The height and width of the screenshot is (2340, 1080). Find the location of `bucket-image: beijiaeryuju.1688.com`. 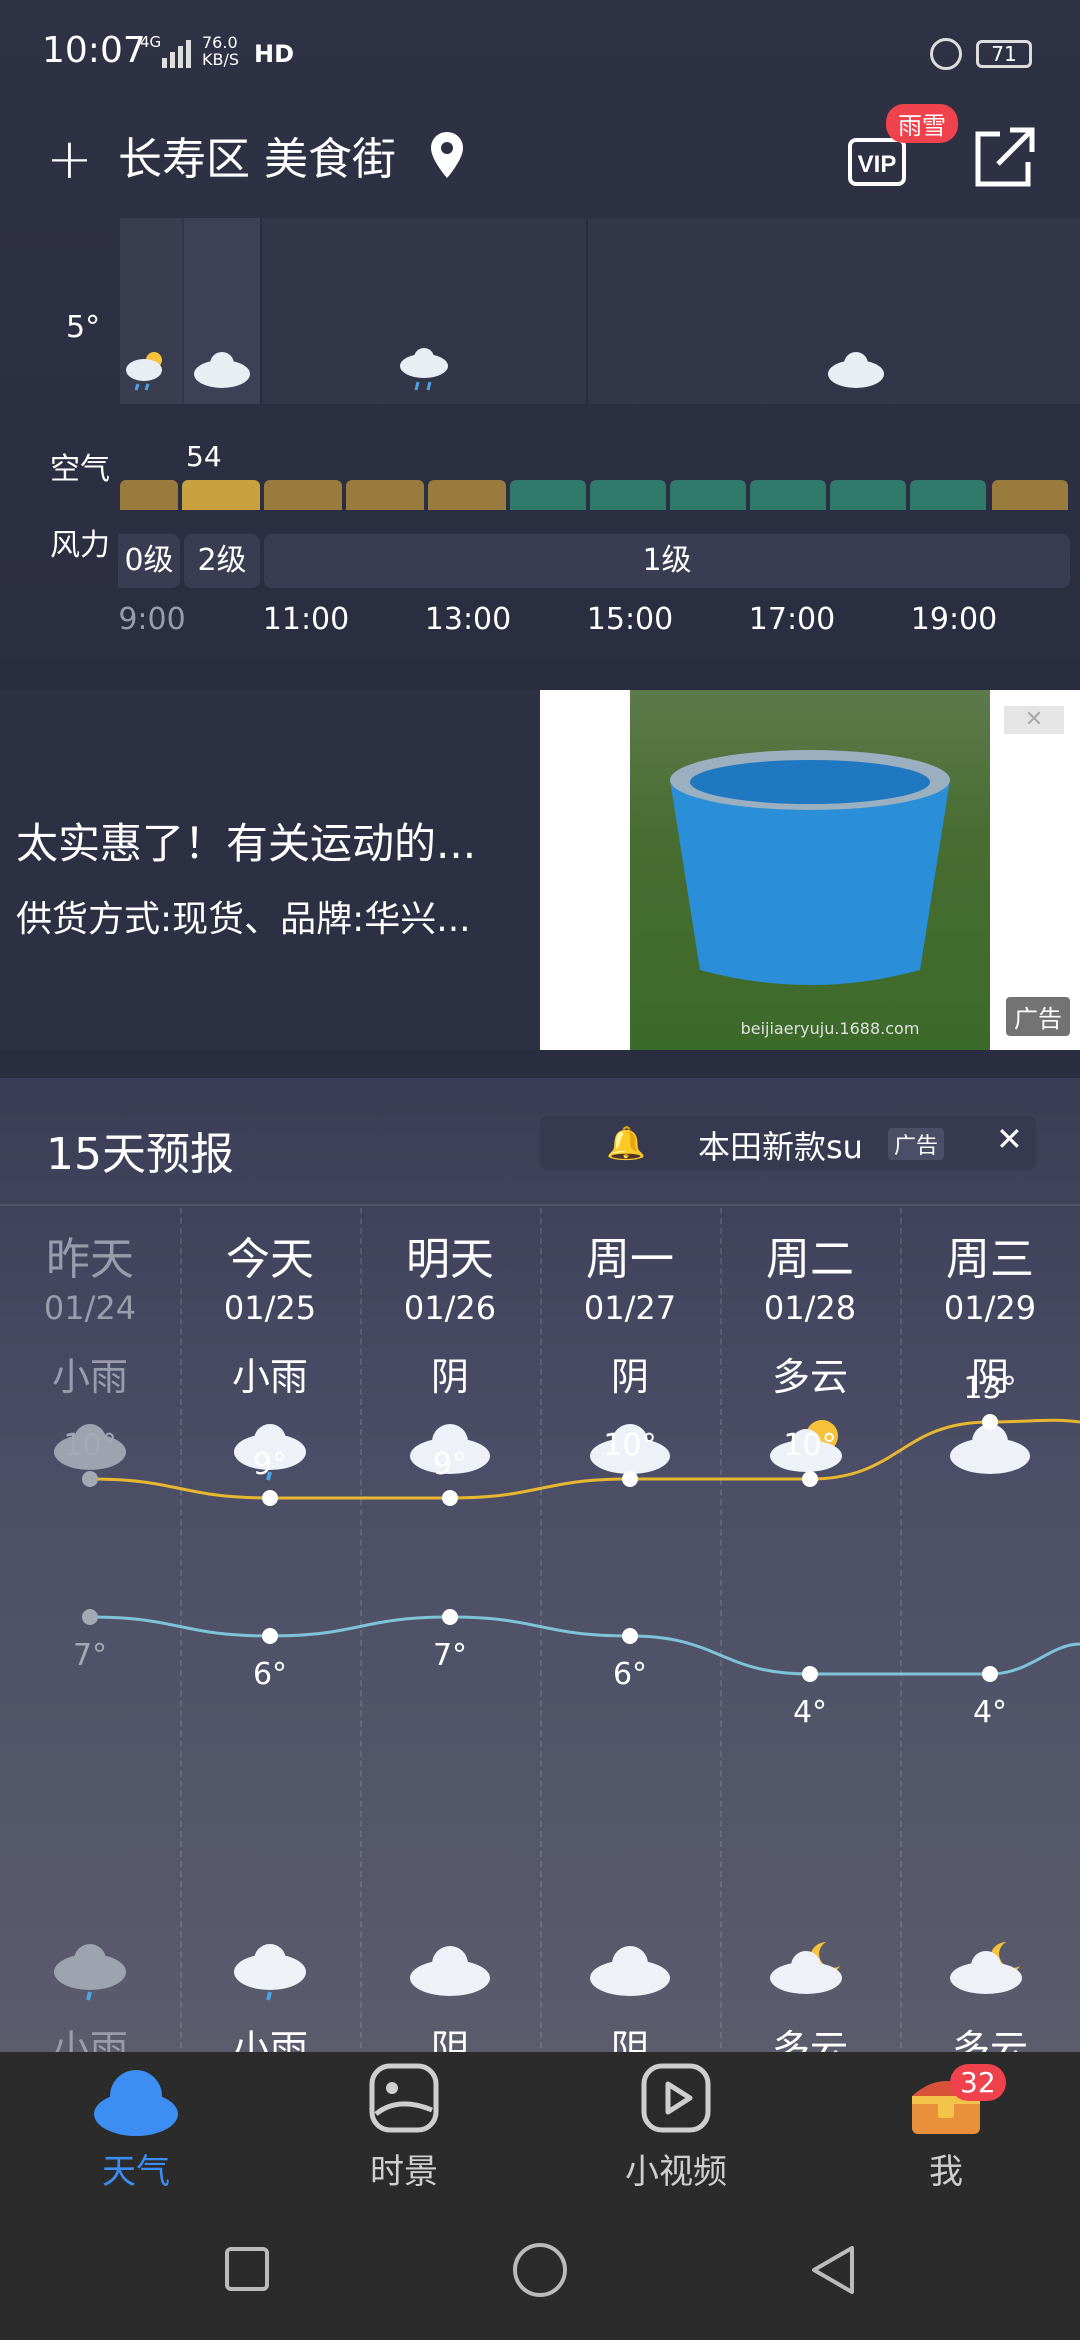

bucket-image: beijiaeryuju.1688.com is located at coordinates (810, 894).